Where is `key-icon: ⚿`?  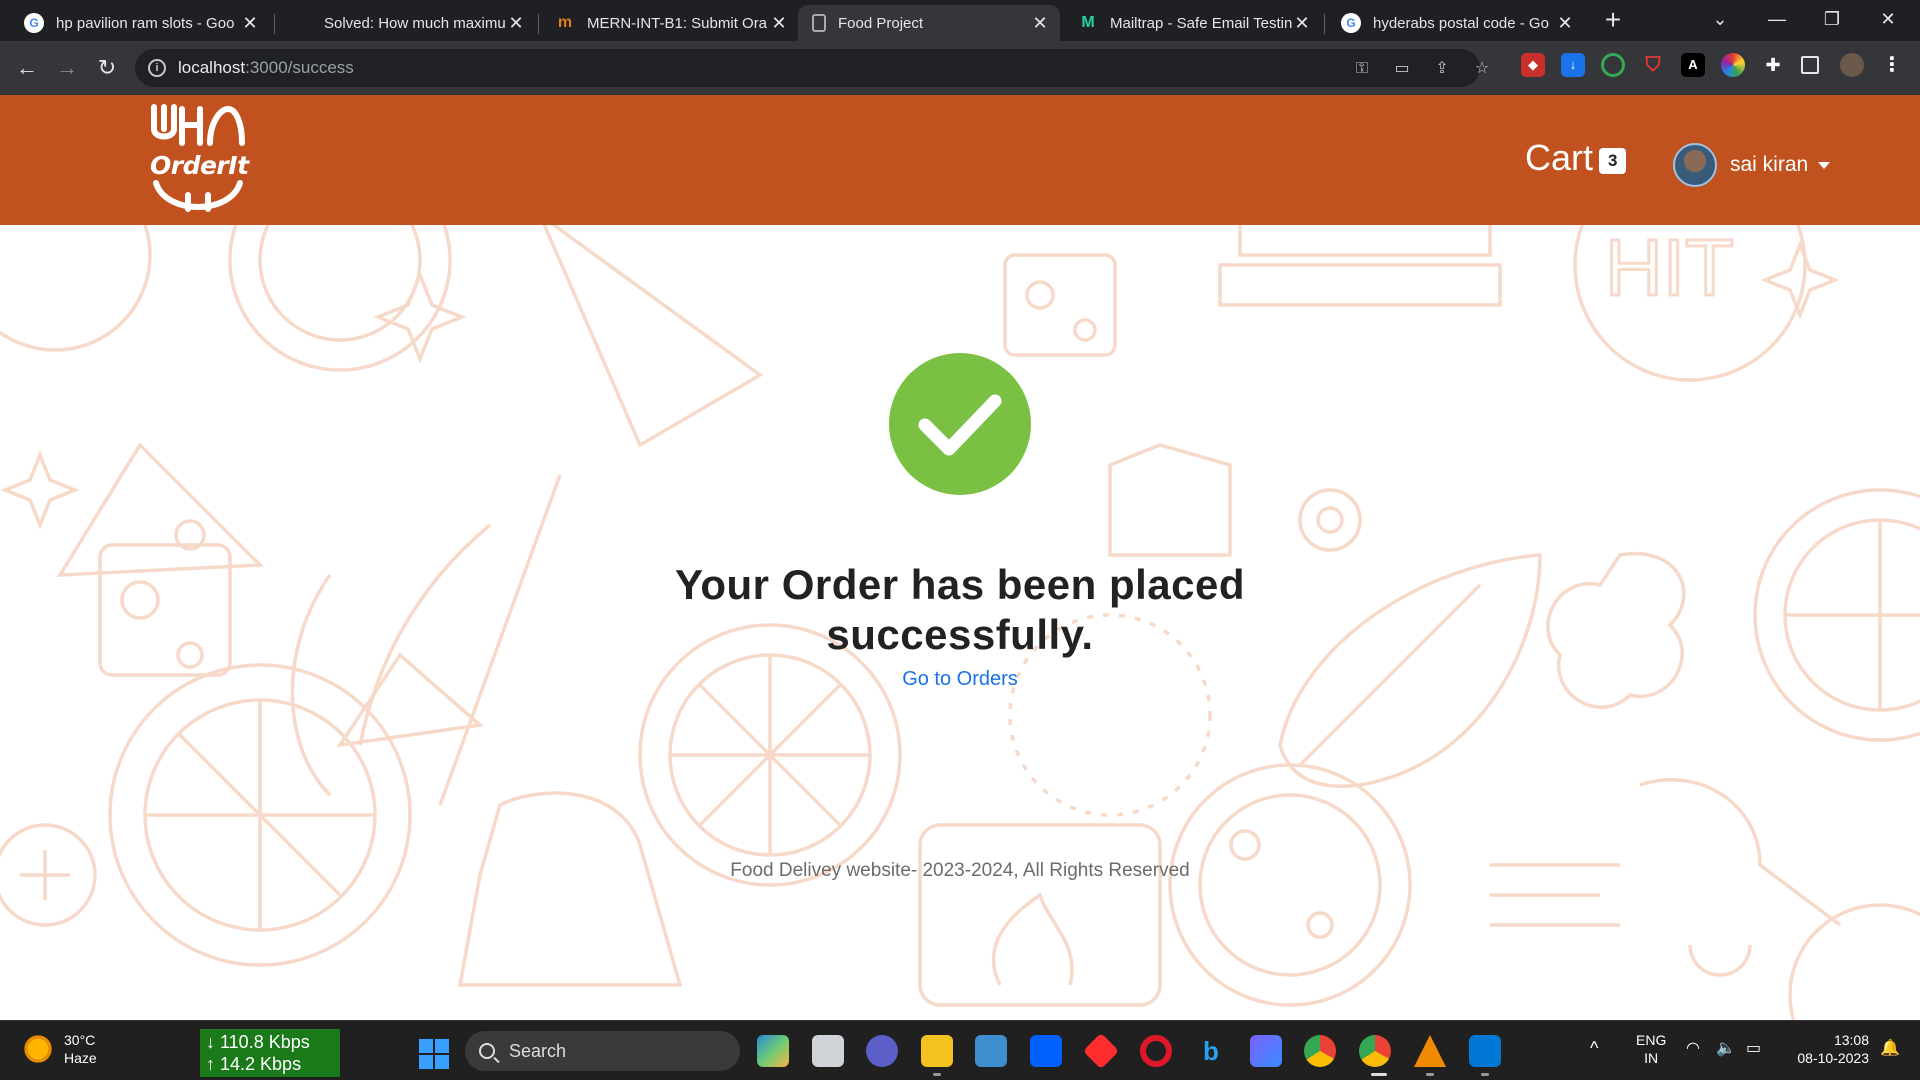 key-icon: ⚿ is located at coordinates (1362, 69).